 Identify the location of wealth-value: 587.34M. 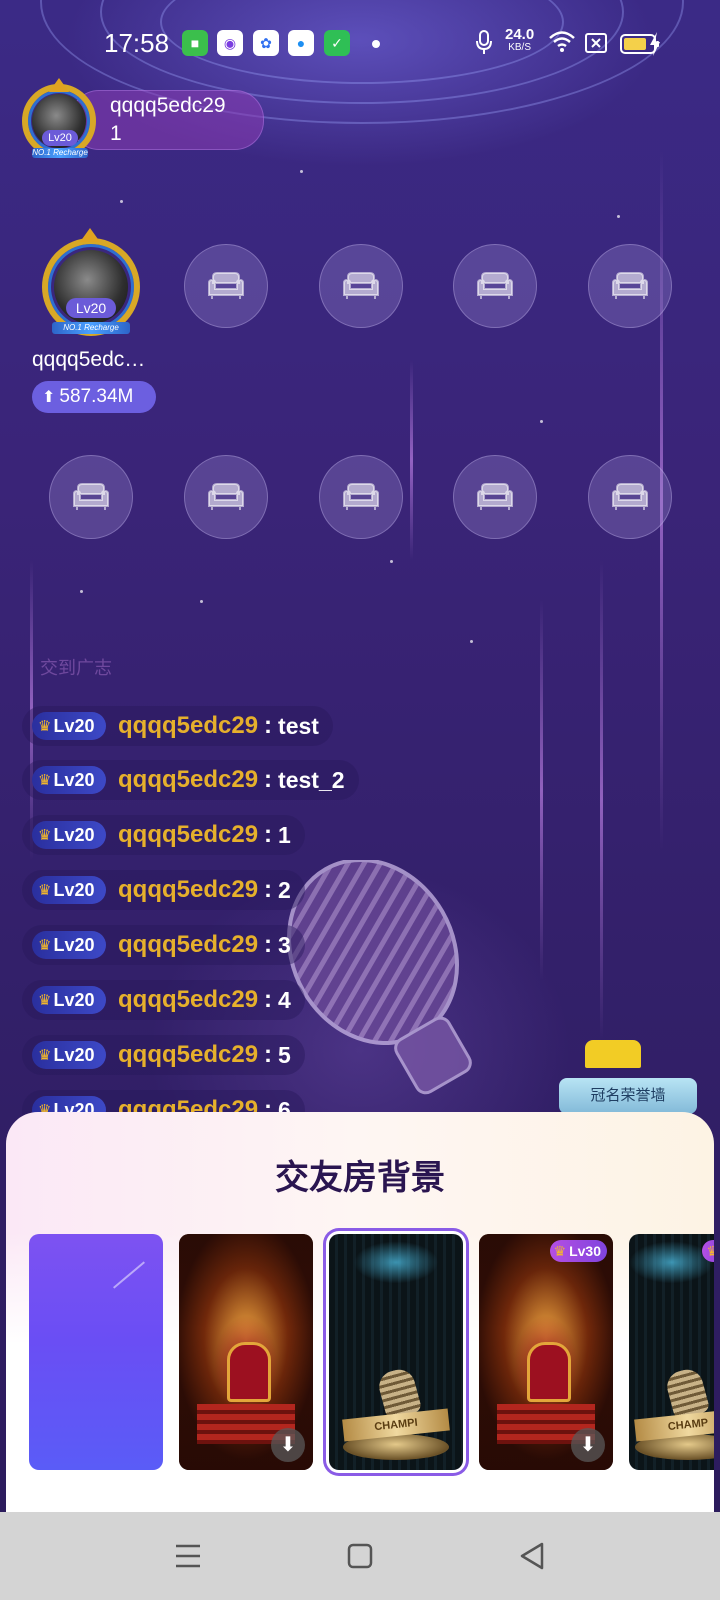
(96, 396).